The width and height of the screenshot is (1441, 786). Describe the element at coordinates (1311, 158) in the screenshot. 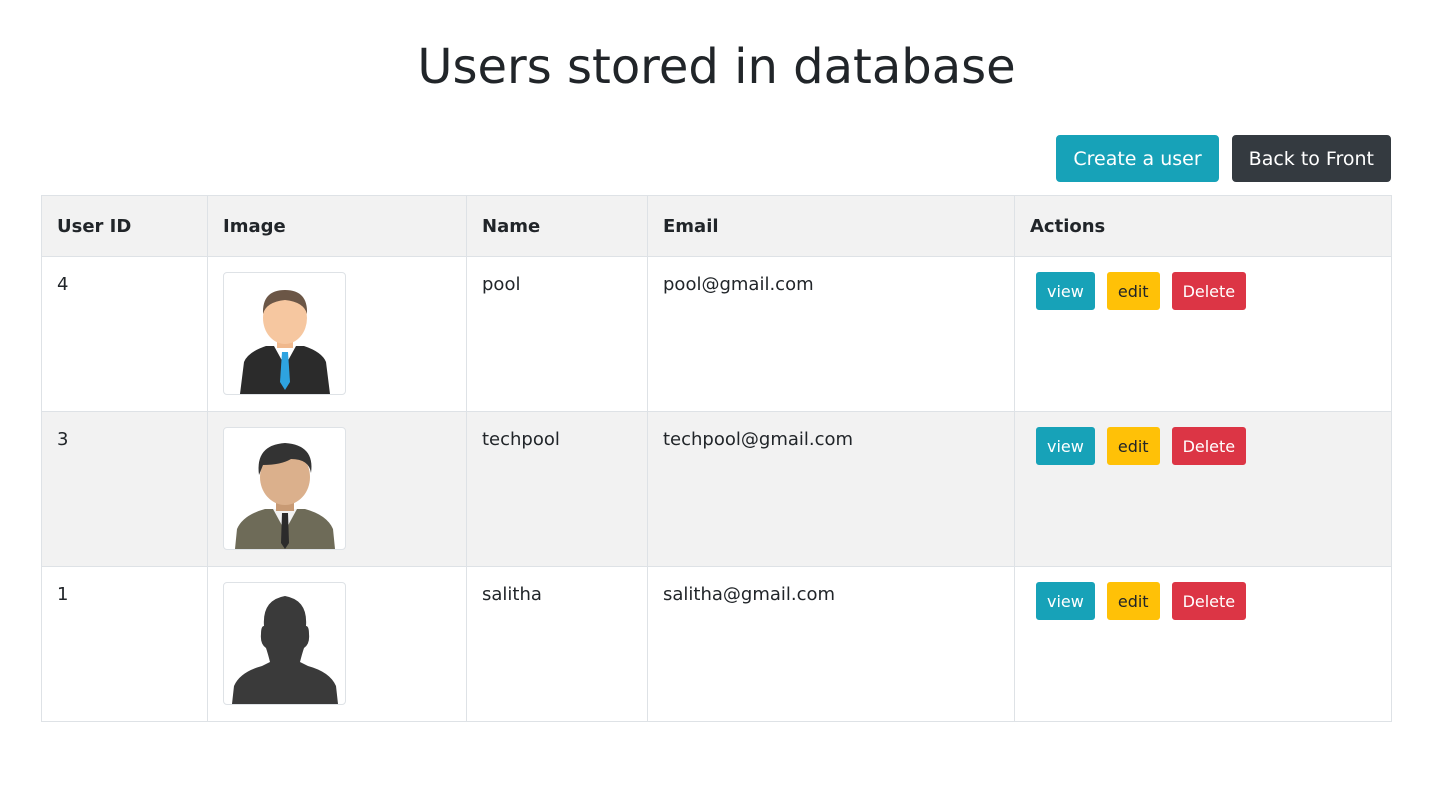

I see `back-to-front-button: Back to Front` at that location.